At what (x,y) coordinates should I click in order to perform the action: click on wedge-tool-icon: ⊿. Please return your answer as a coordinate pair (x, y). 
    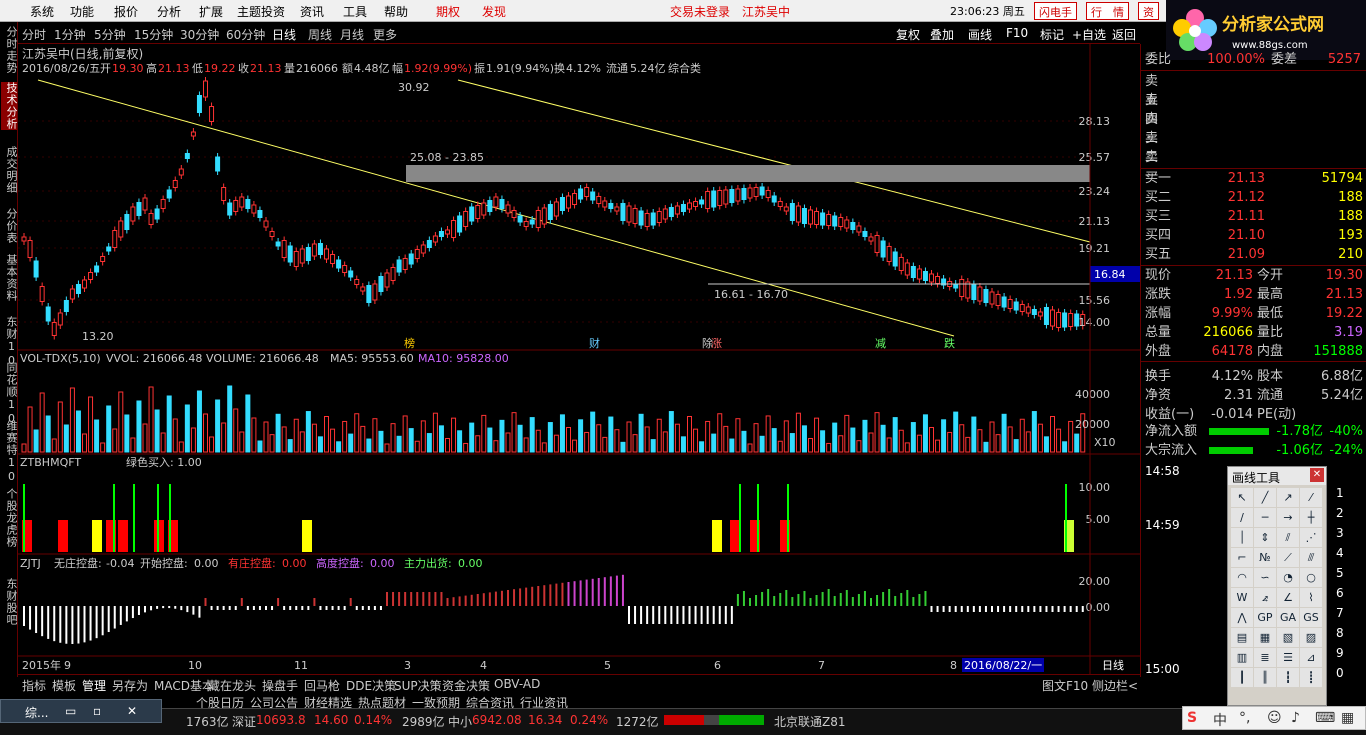
    Looking at the image, I should click on (1311, 657).